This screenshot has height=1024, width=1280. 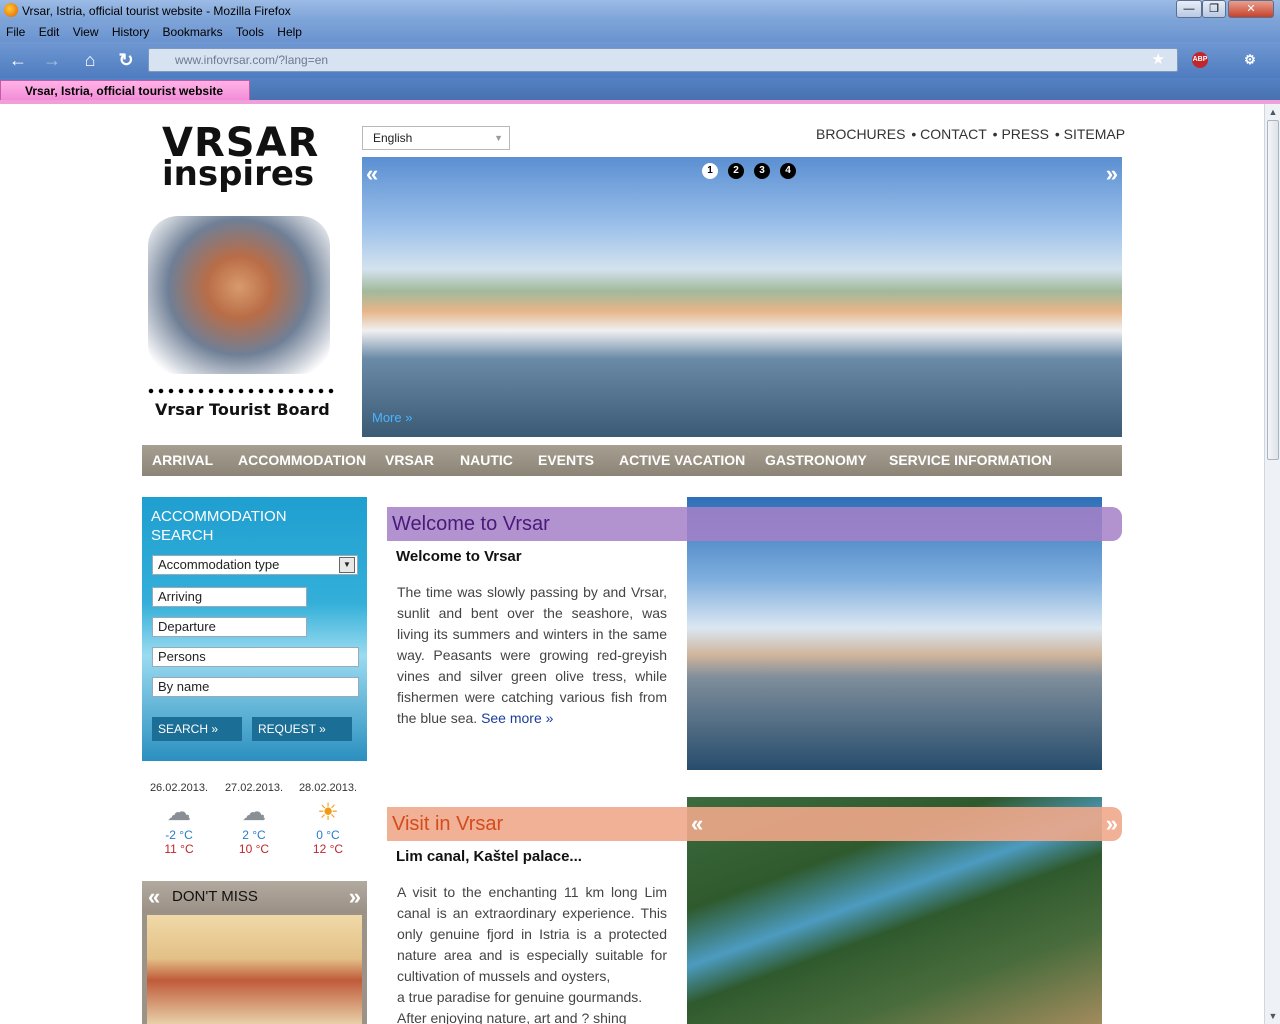 I want to click on slide-bullet-2: 2, so click(x=736, y=171).